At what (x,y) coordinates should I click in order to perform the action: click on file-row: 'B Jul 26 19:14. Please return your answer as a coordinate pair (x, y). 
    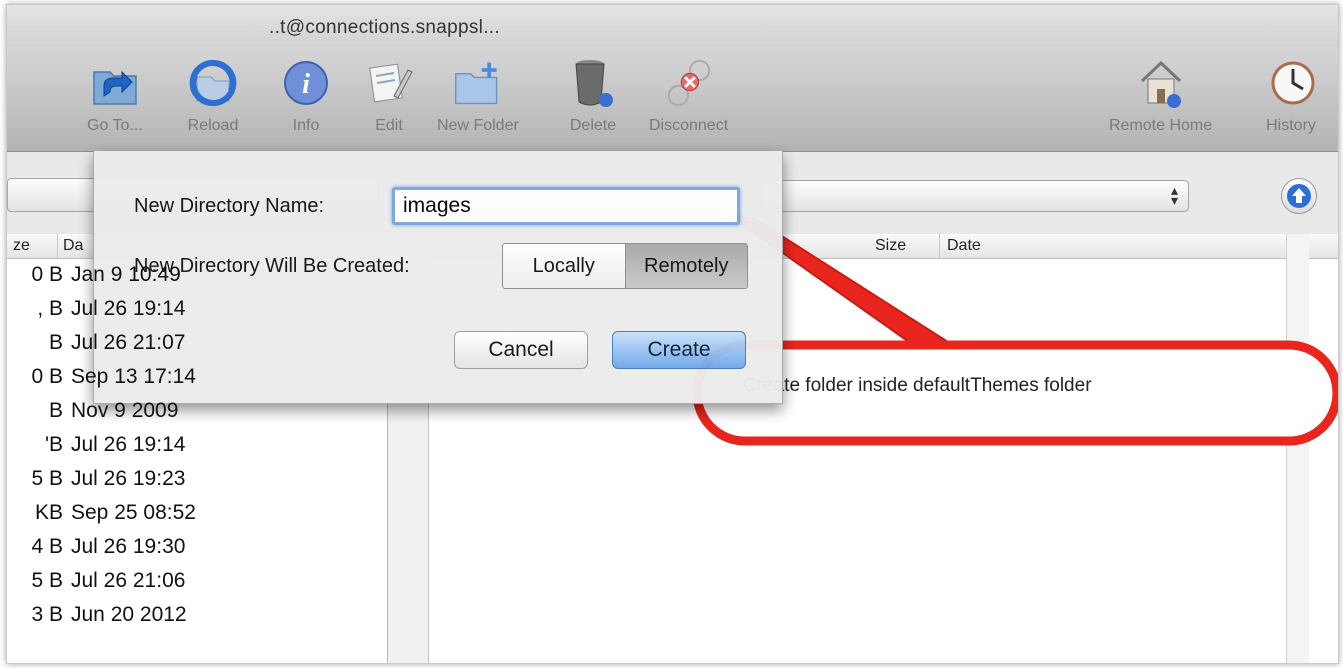
    Looking at the image, I should click on (102, 450).